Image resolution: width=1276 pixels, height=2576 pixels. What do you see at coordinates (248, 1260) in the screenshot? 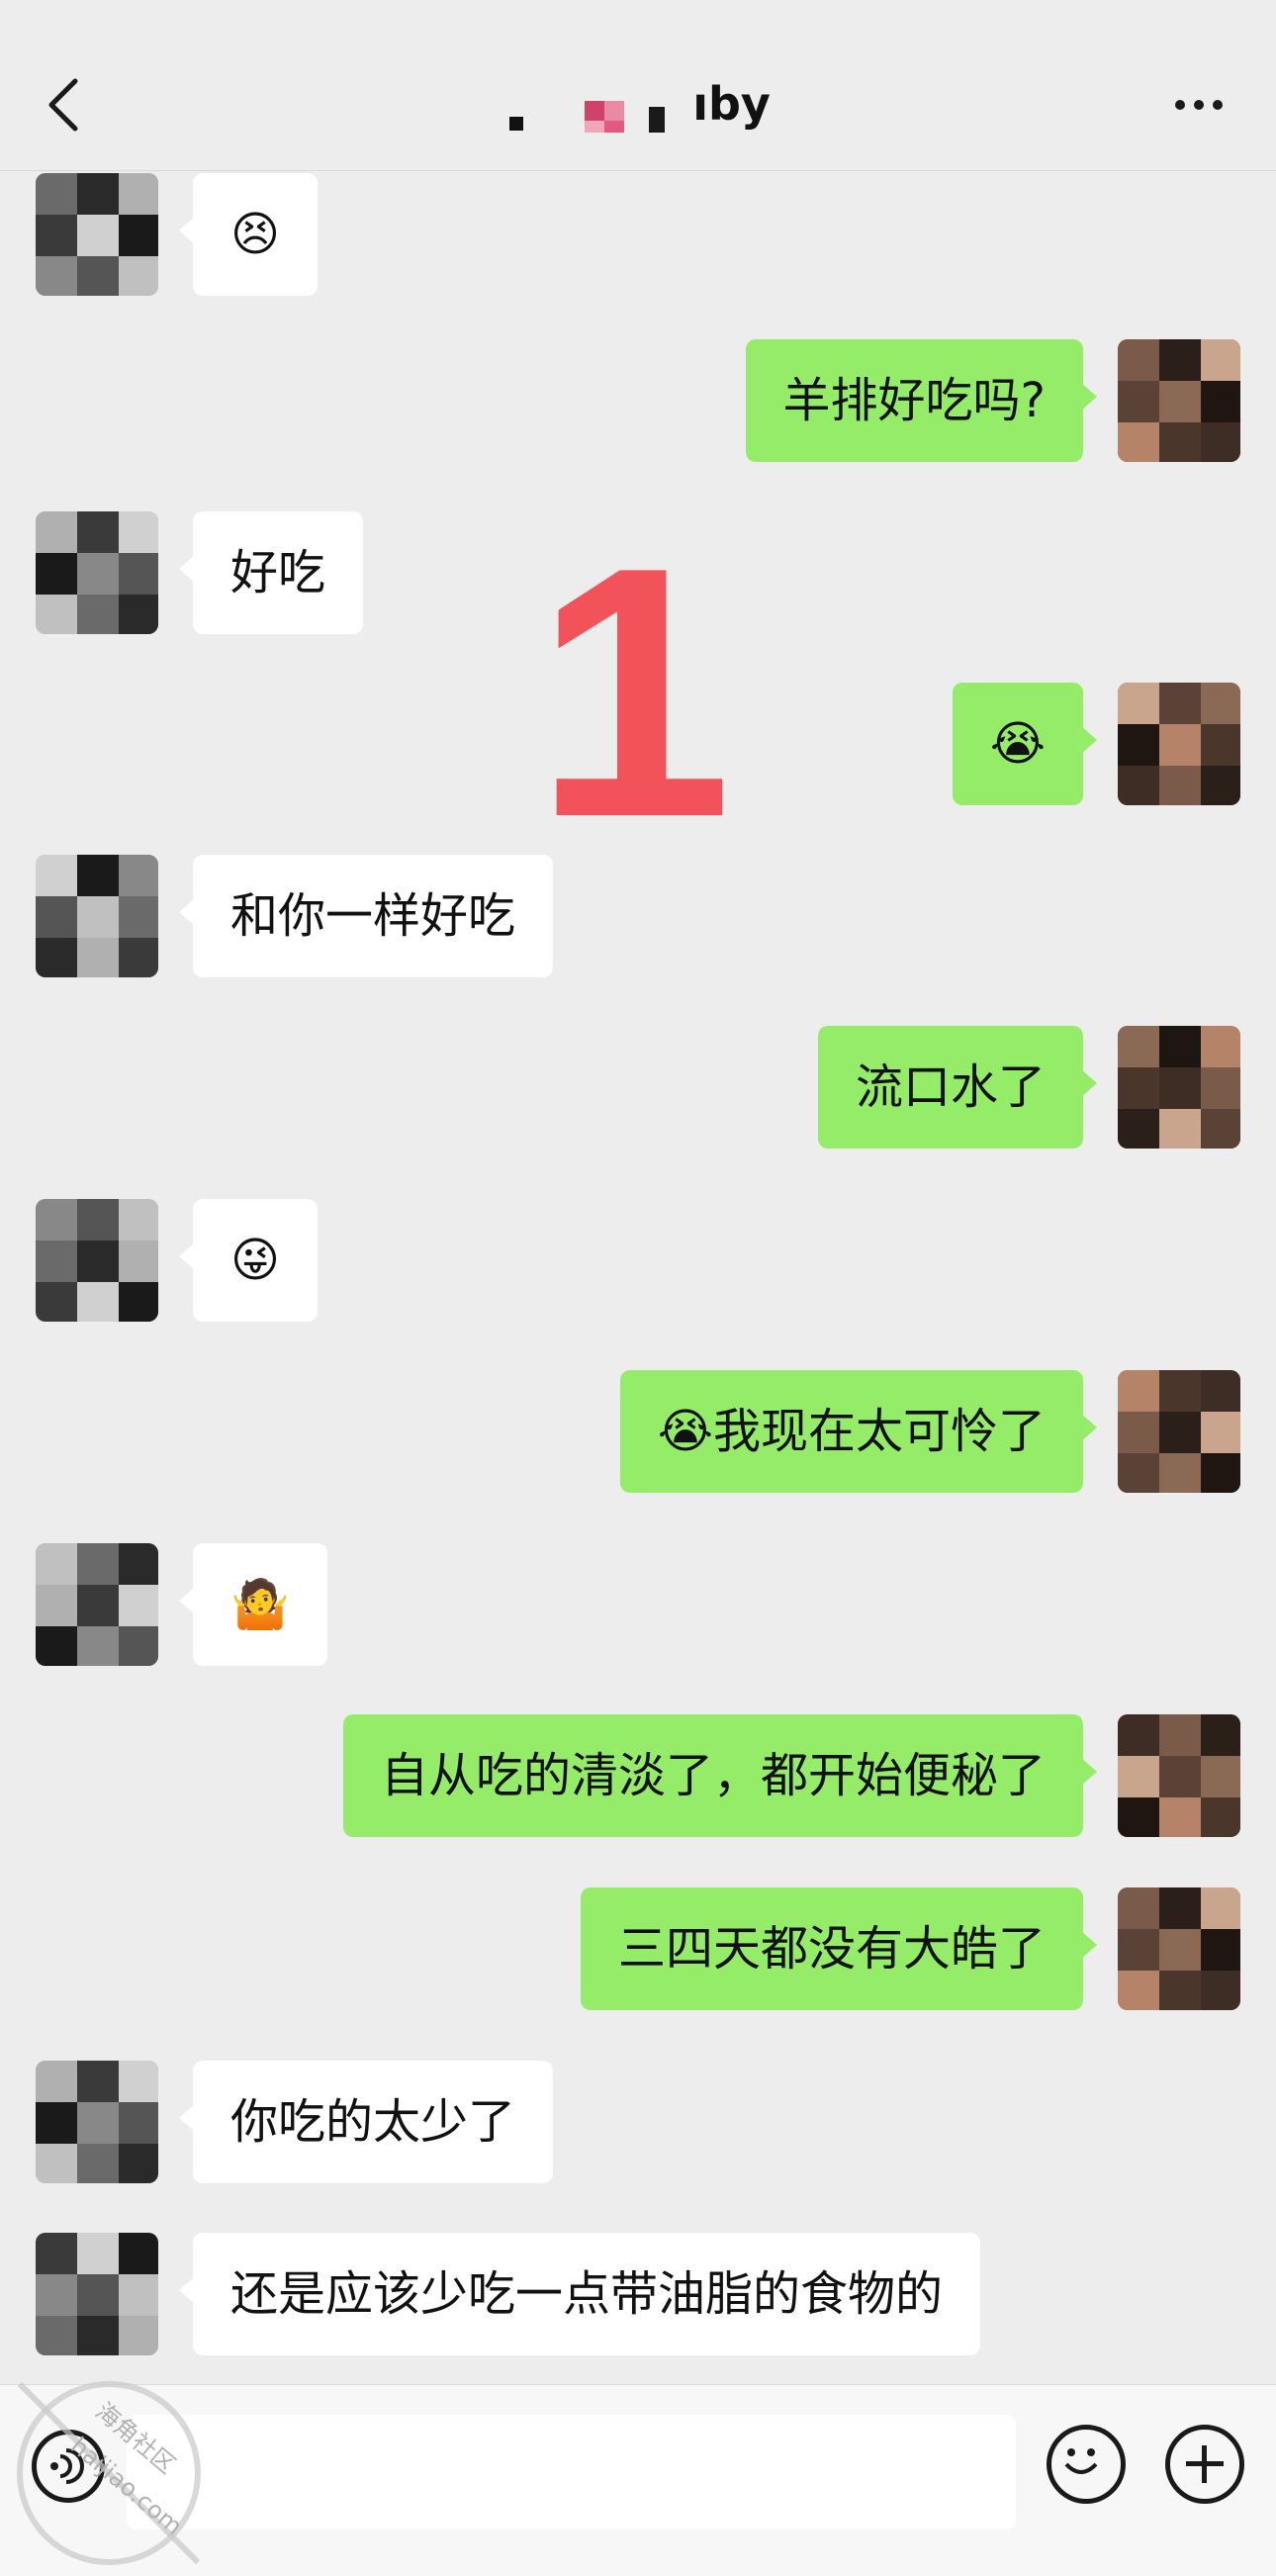
I see `received-message-bubble: 😜` at bounding box center [248, 1260].